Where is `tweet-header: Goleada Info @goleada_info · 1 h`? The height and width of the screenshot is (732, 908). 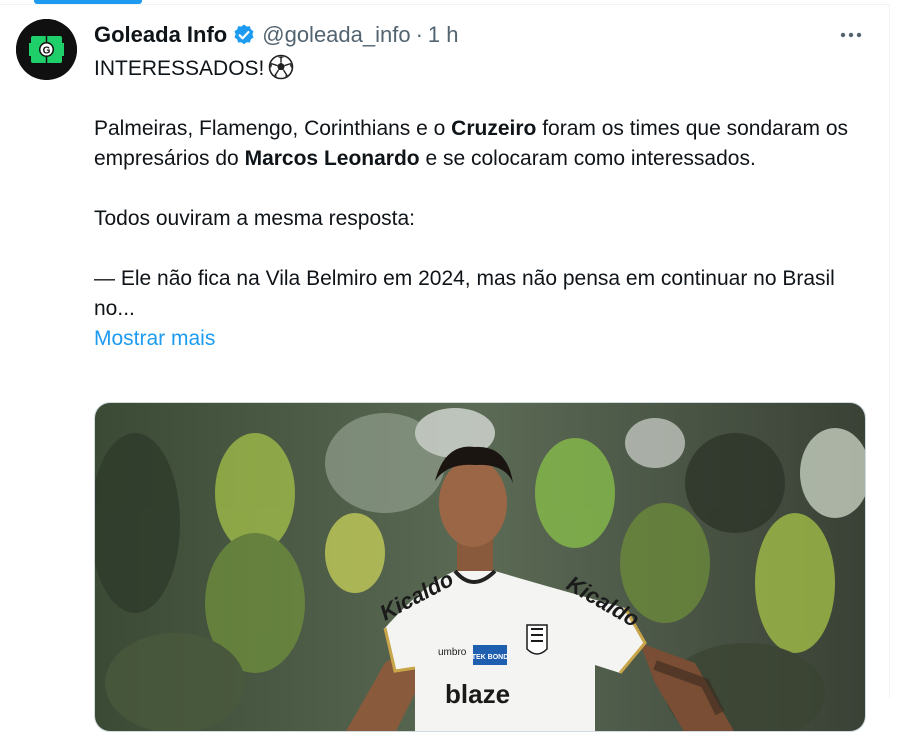
tweet-header: Goleada Info @goleada_info · 1 h is located at coordinates (276, 35).